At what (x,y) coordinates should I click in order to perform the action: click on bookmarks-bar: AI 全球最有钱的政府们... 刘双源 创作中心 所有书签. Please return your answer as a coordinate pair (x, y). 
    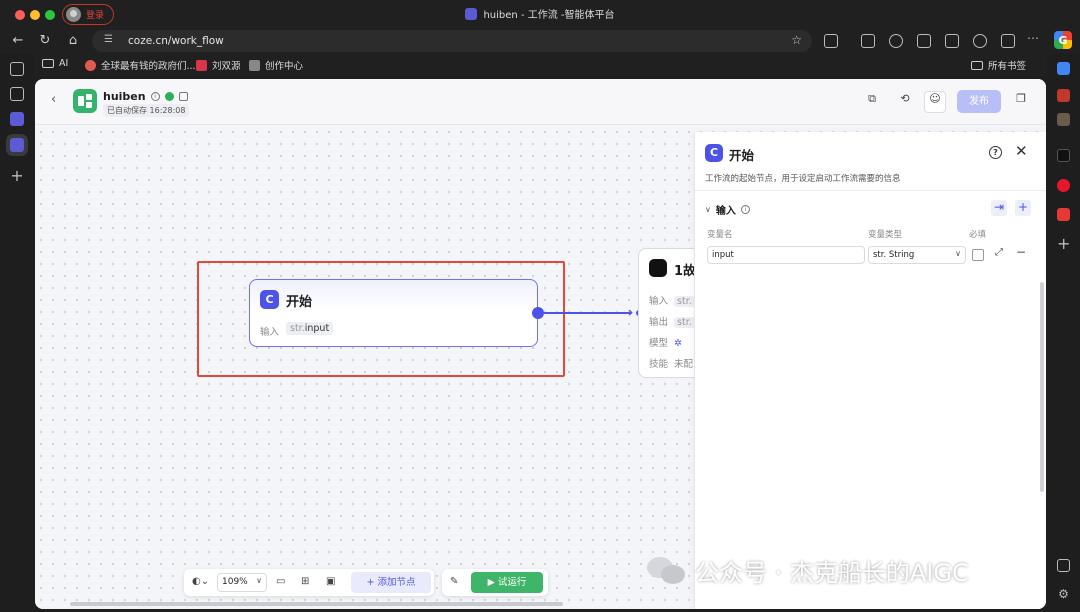
    Looking at the image, I should click on (540, 65).